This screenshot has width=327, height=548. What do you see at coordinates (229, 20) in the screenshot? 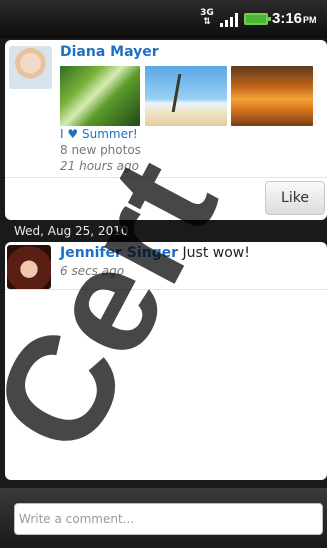
I see `signal-strength-icon` at bounding box center [229, 20].